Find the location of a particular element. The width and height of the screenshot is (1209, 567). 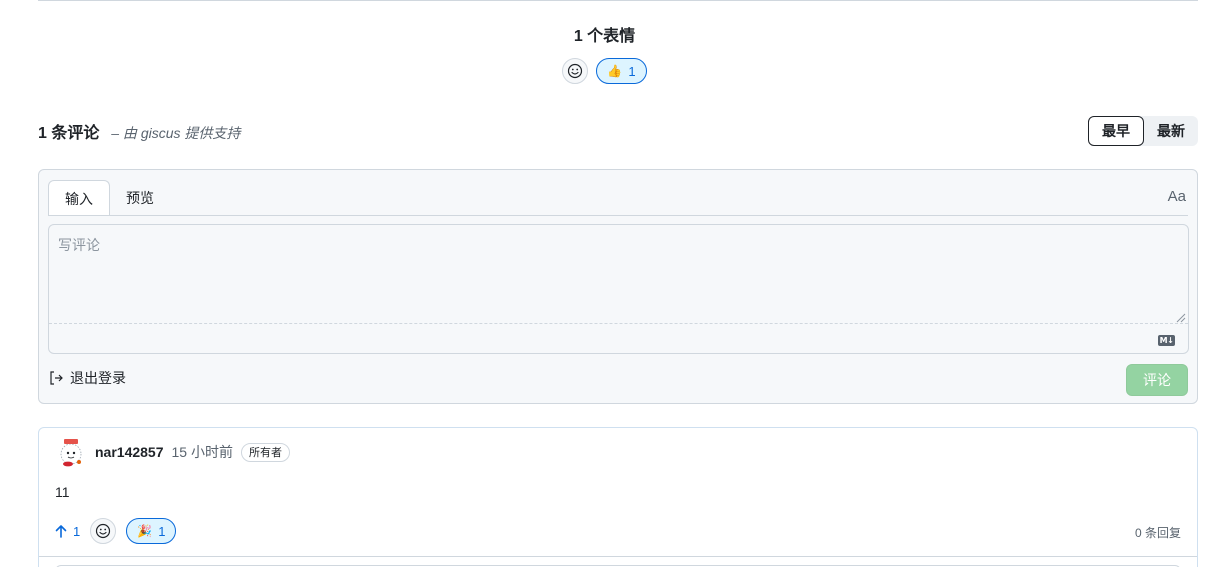

comments-title: 1 条评论 – 由 giscus 提供支持 is located at coordinates (139, 131).